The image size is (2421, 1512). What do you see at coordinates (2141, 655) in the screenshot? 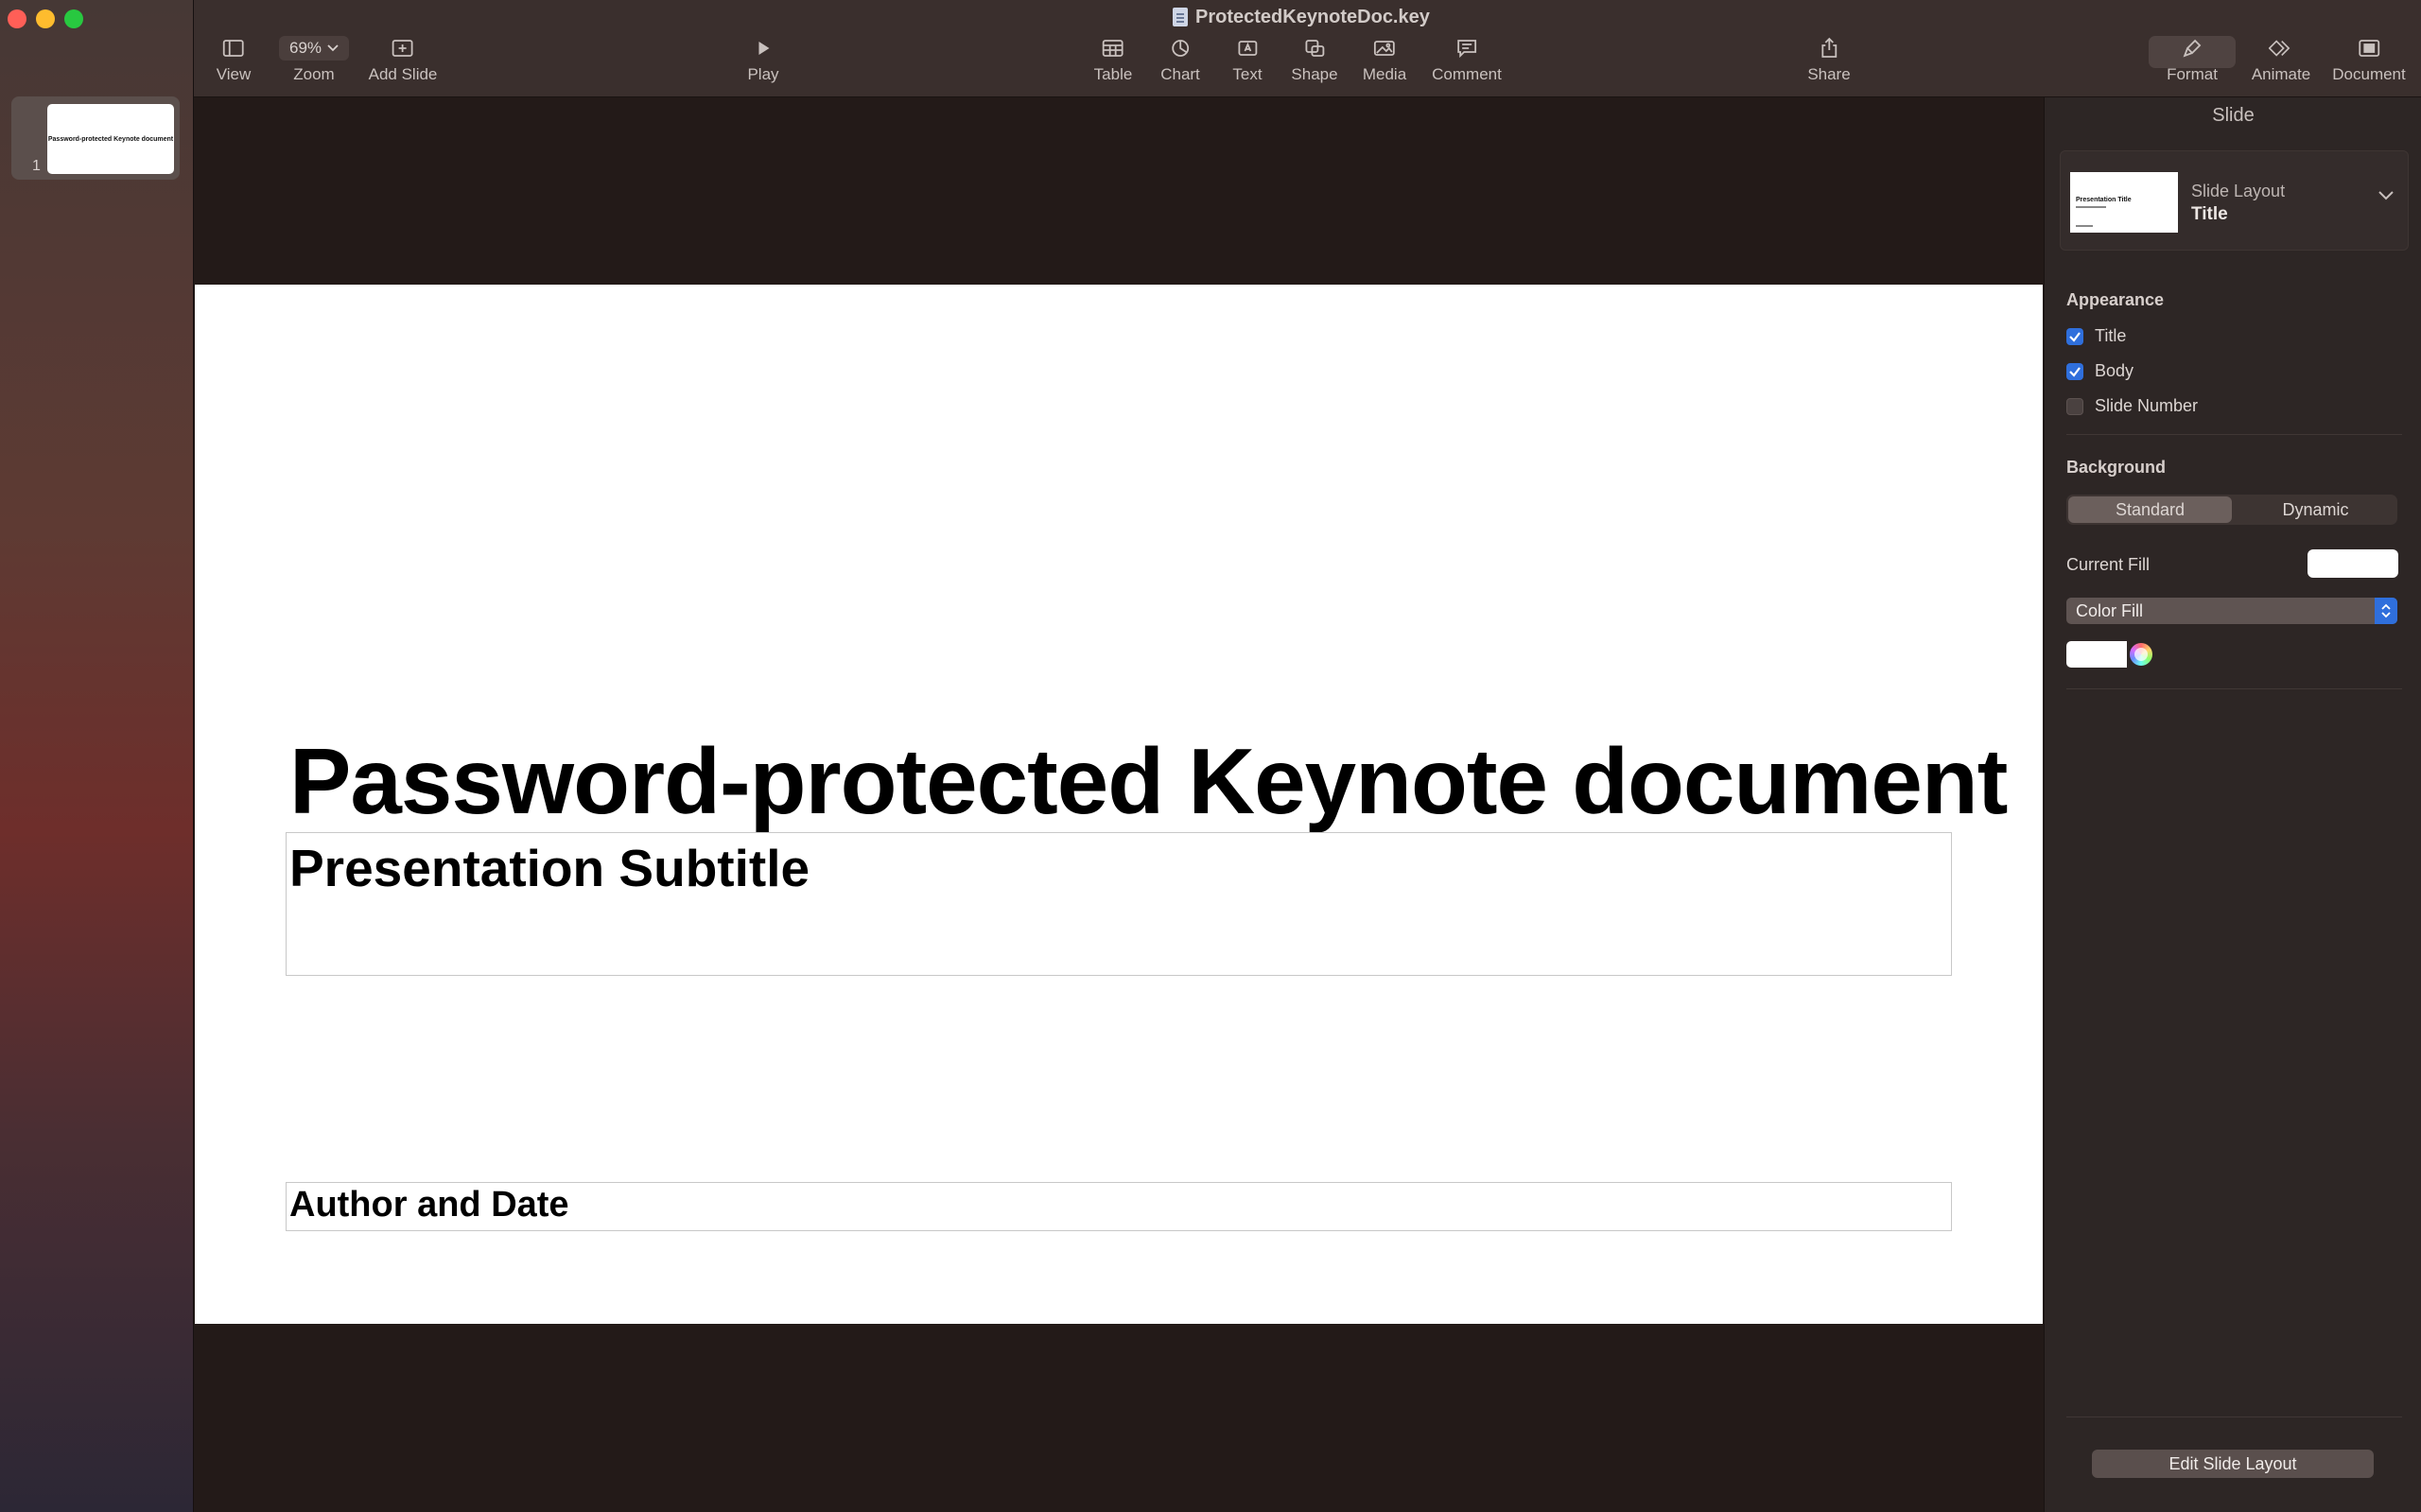
I see `color-wheel-icon` at bounding box center [2141, 655].